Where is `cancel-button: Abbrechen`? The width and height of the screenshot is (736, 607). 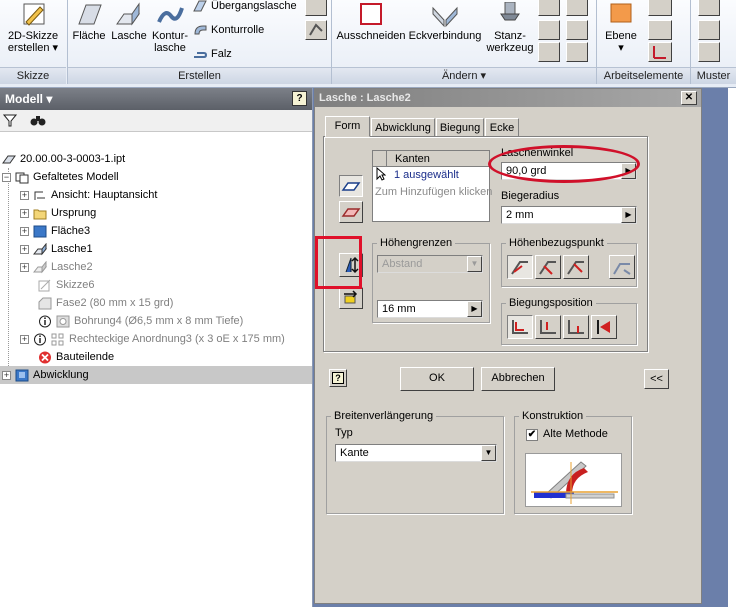
cancel-button: Abbrechen is located at coordinates (518, 379).